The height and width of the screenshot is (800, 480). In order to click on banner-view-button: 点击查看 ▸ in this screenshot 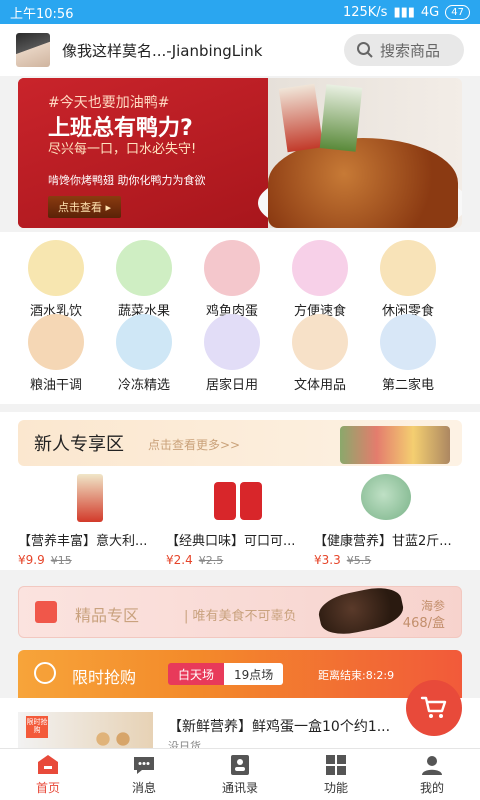, I will do `click(85, 207)`.